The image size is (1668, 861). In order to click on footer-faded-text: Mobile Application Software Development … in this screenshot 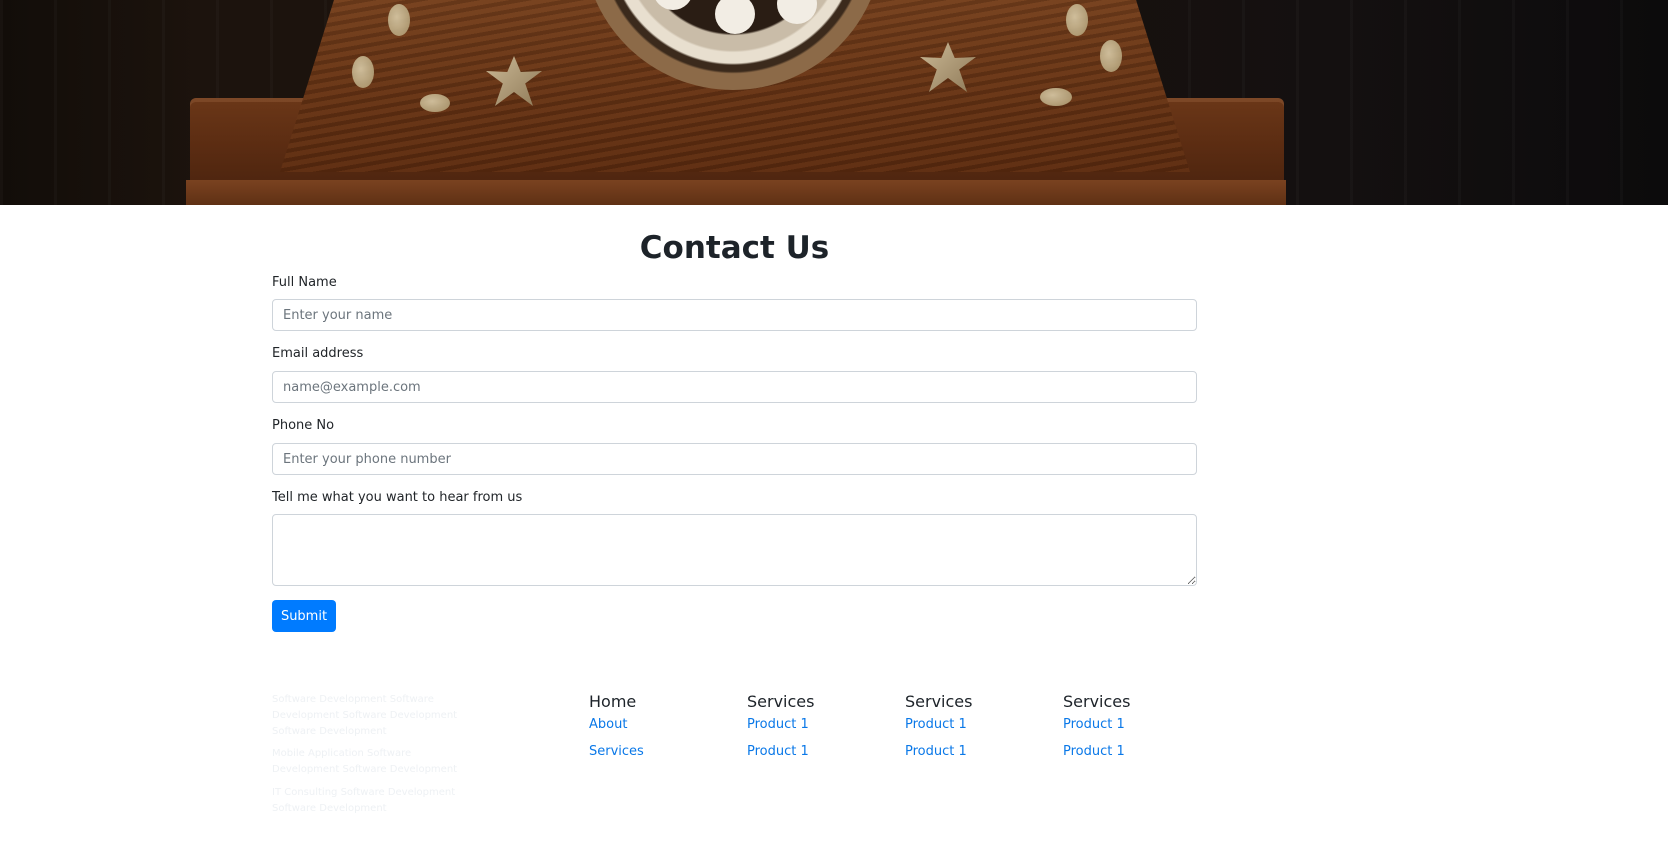, I will do `click(365, 761)`.